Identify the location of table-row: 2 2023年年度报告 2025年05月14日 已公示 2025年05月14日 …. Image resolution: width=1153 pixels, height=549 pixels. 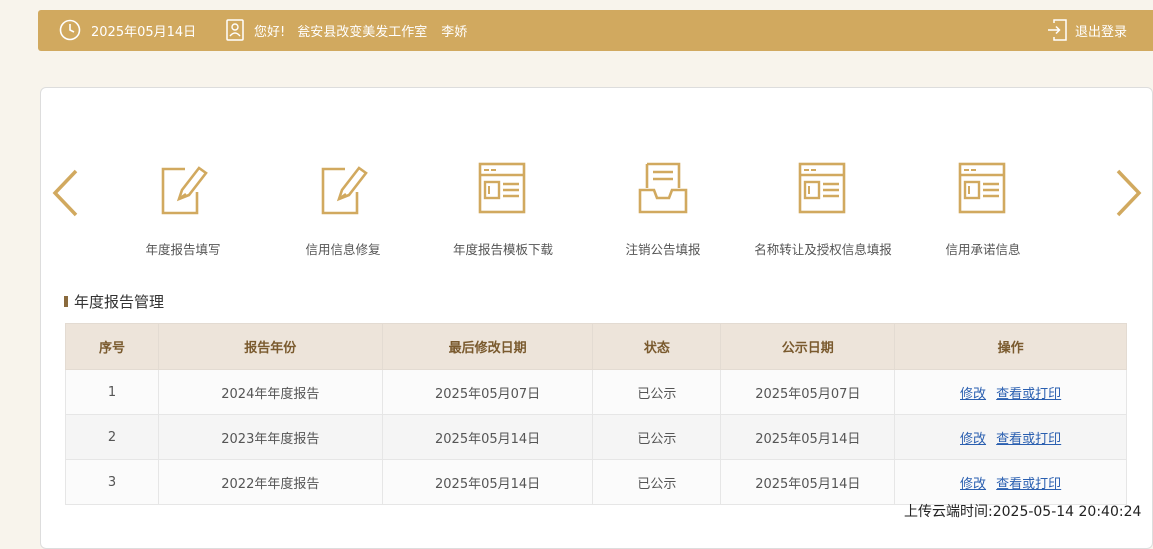
(596, 437).